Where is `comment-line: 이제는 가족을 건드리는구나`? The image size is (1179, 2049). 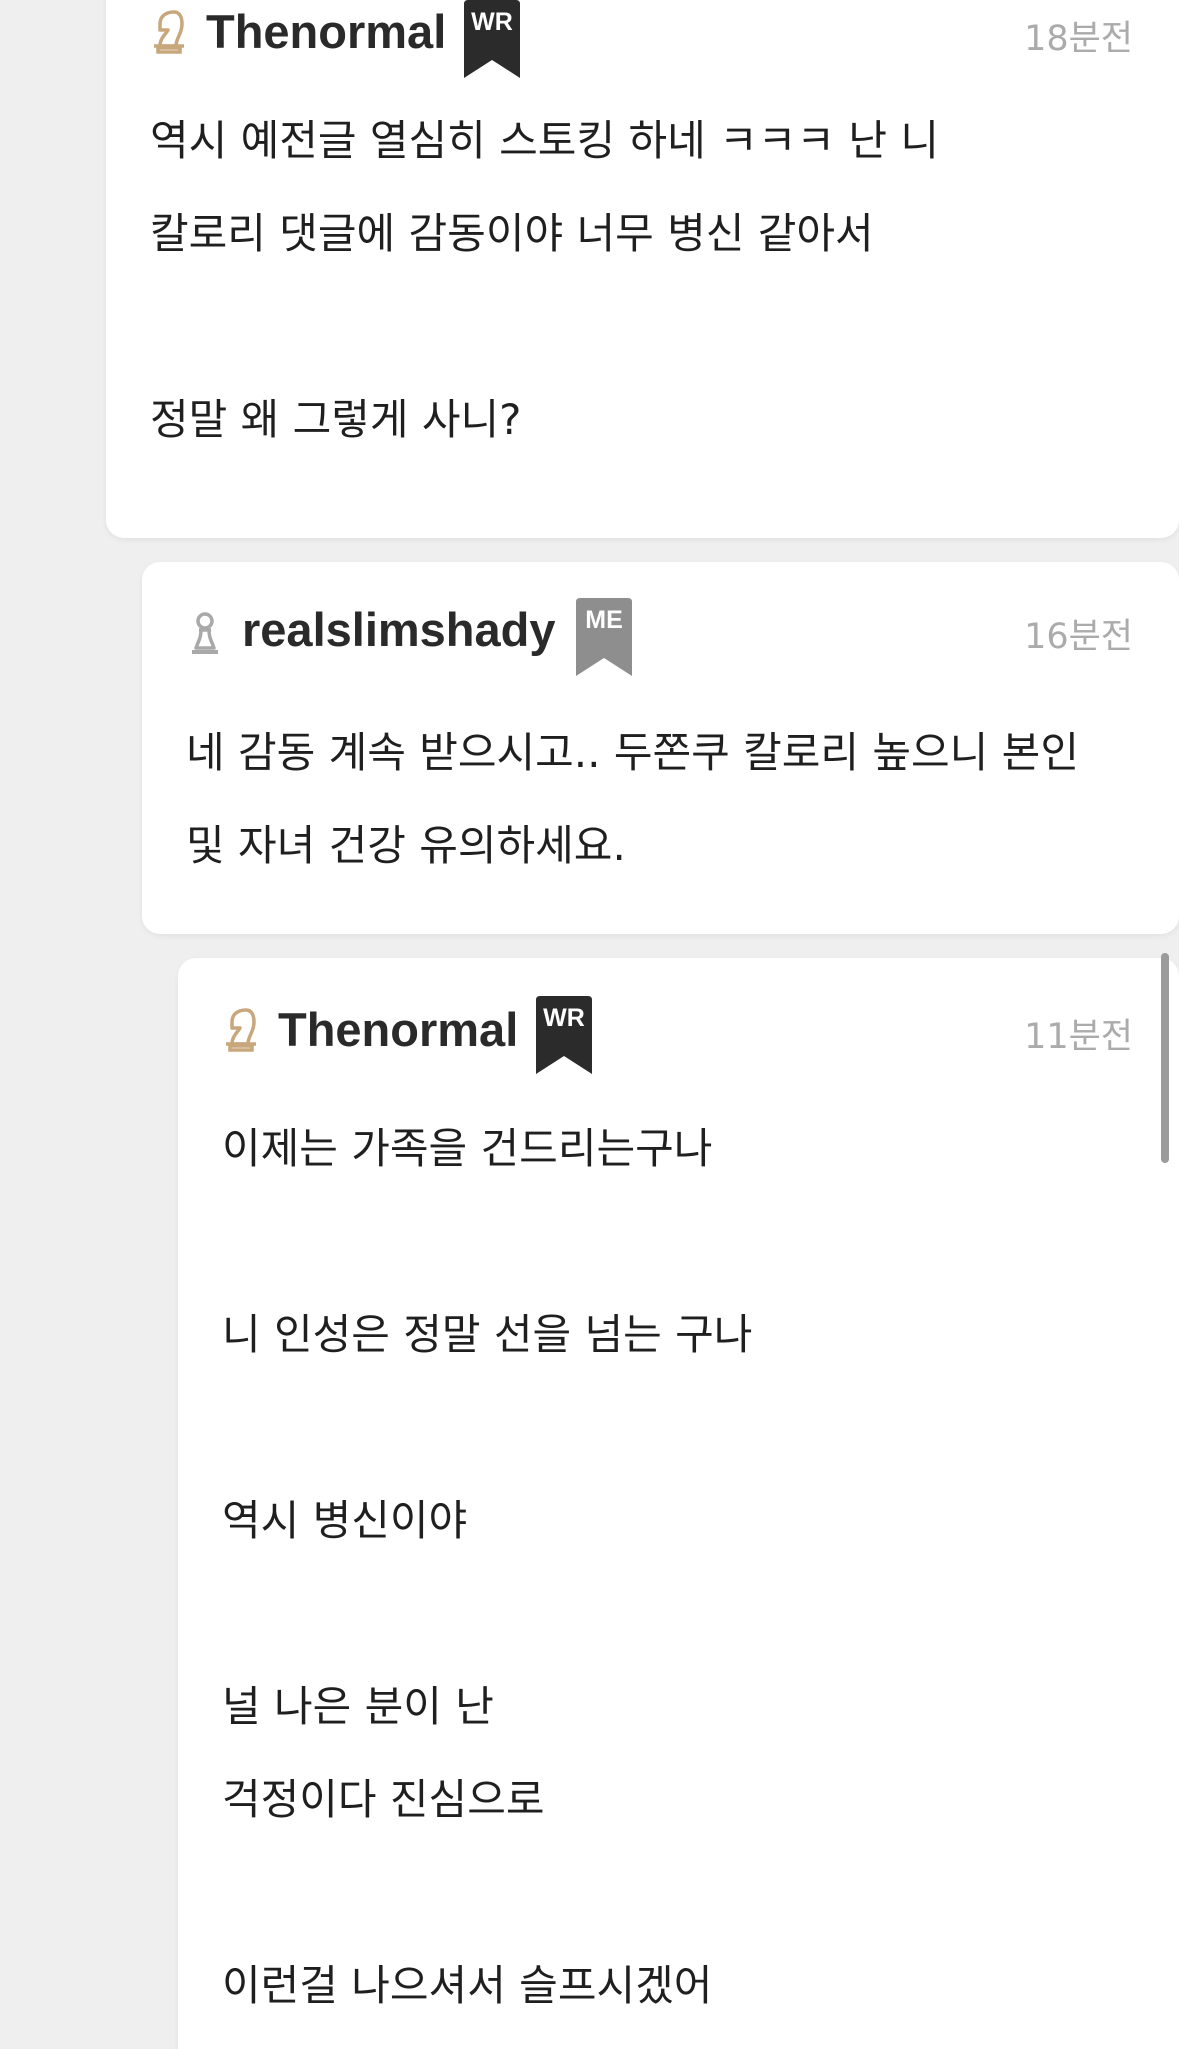 comment-line: 이제는 가족을 건드리는구나 is located at coordinates (467, 1148).